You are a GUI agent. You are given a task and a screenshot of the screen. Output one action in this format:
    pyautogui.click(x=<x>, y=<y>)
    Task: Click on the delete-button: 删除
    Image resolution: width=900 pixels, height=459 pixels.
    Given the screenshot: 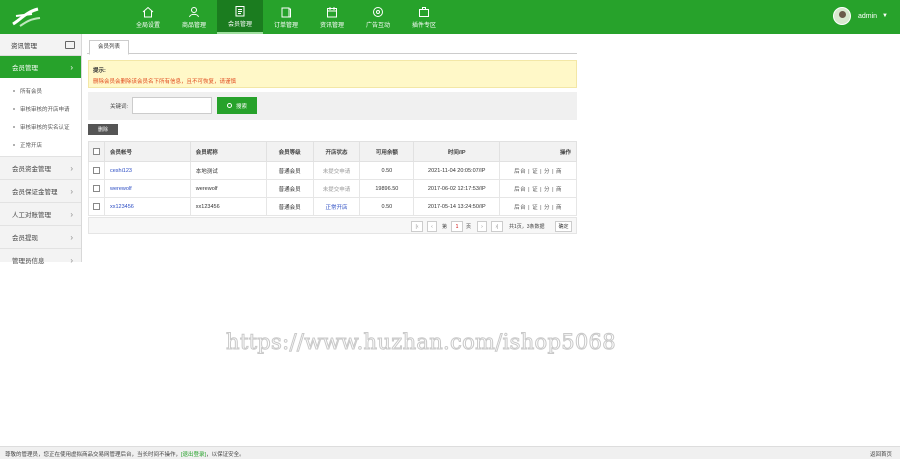 What is the action you would take?
    pyautogui.click(x=103, y=129)
    